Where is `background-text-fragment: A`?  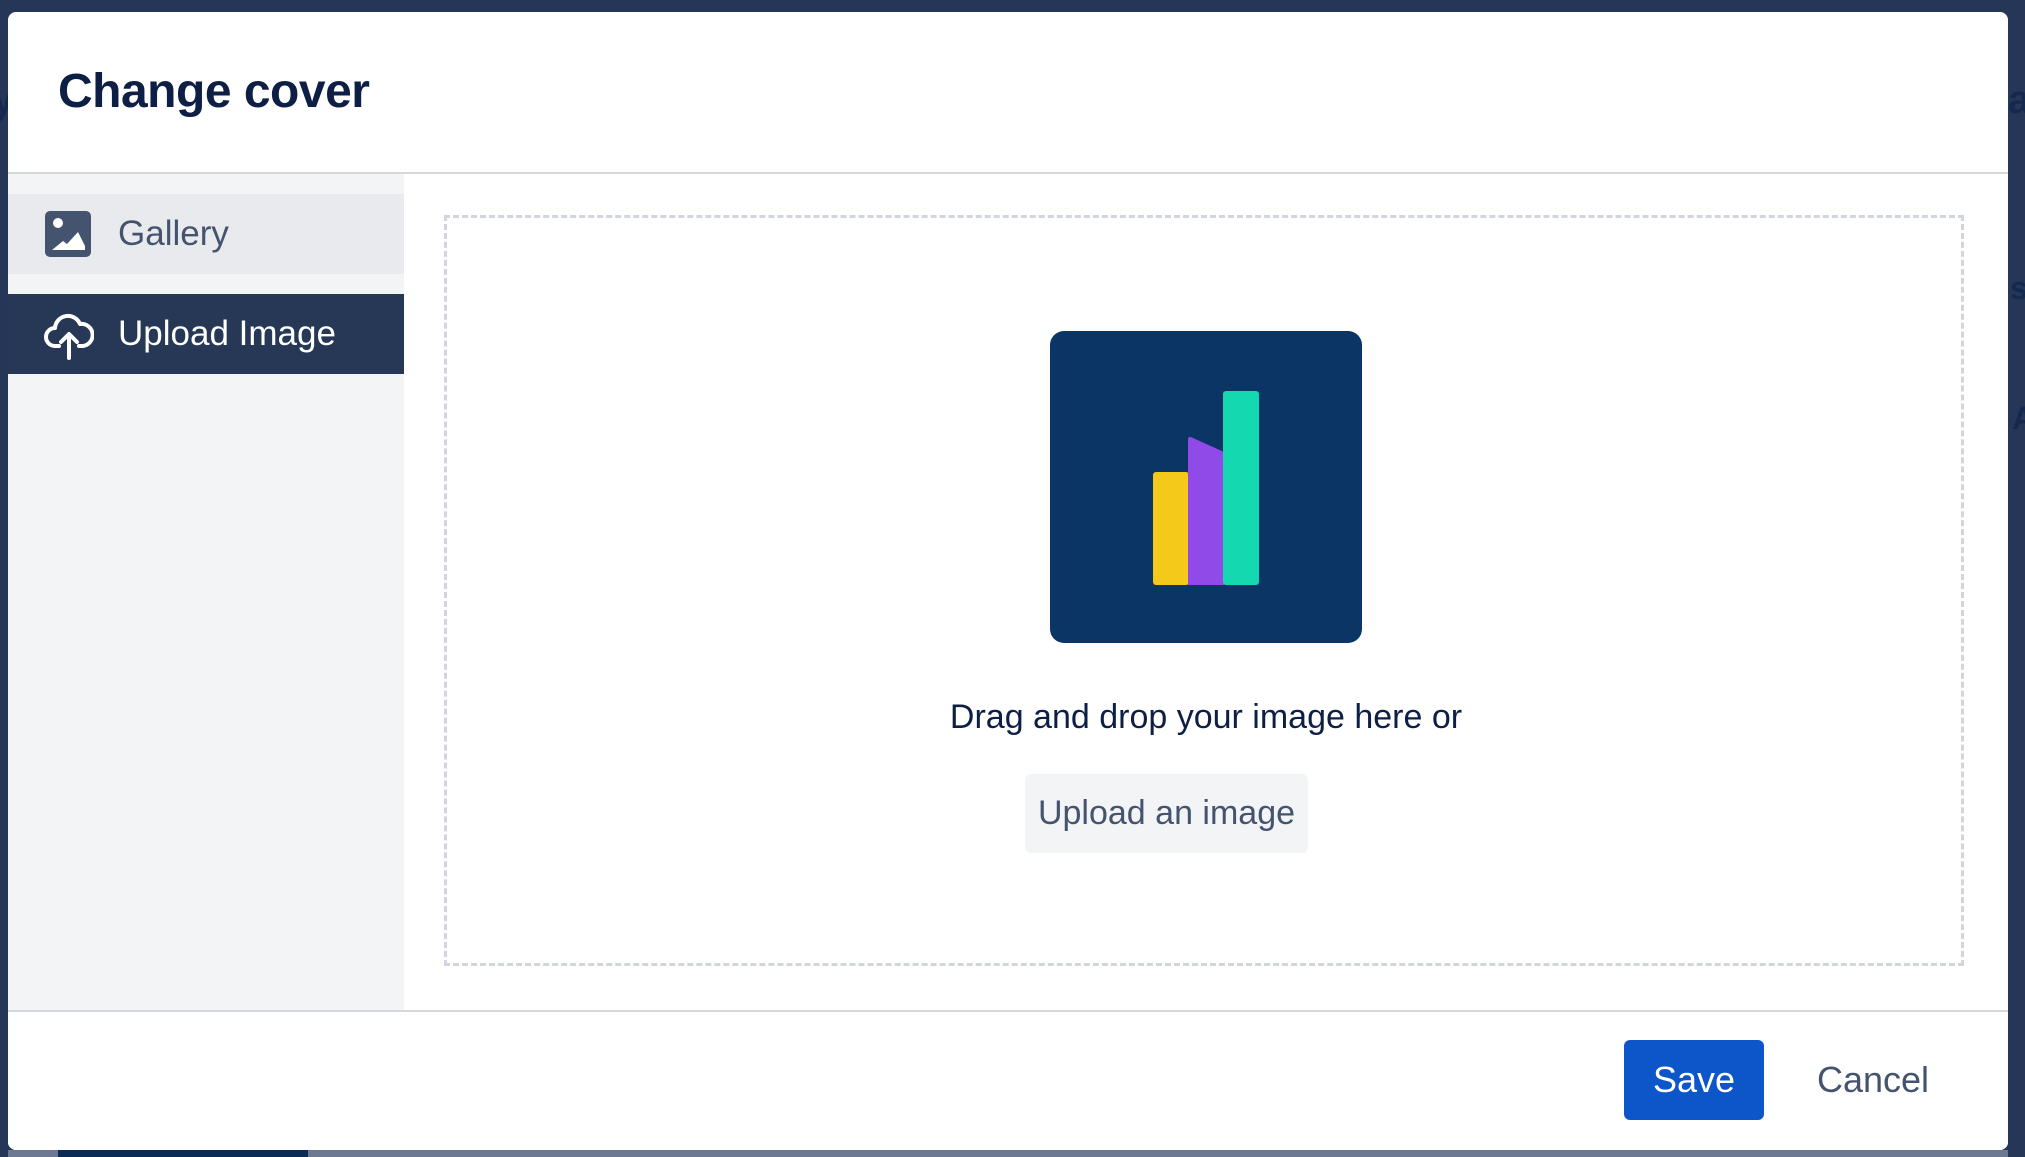
background-text-fragment: A is located at coordinates (2018, 418).